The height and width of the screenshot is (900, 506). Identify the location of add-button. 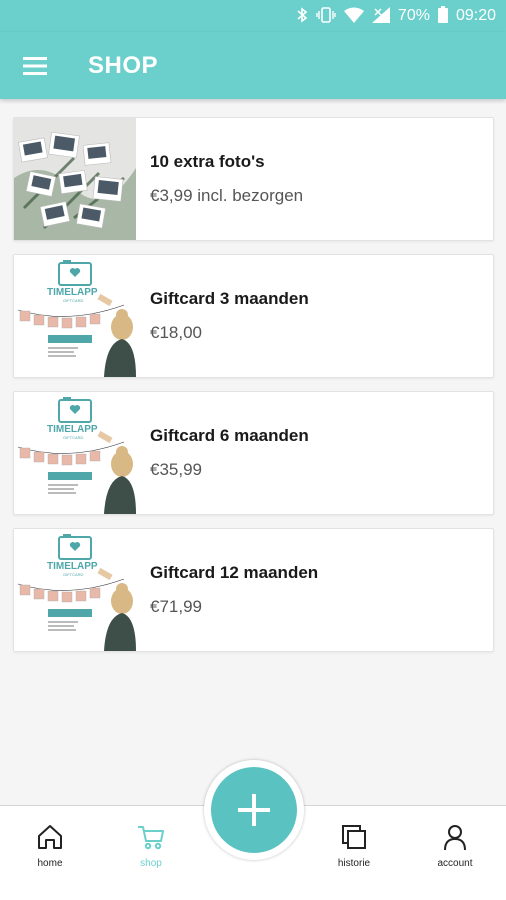
(254, 810).